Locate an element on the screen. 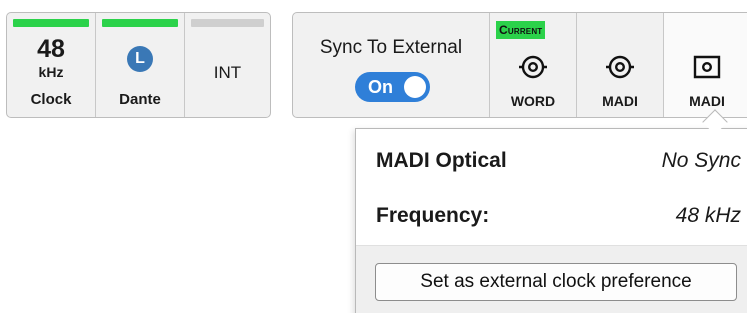 The width and height of the screenshot is (747, 313). frequency-label: Frequency: is located at coordinates (433, 215).